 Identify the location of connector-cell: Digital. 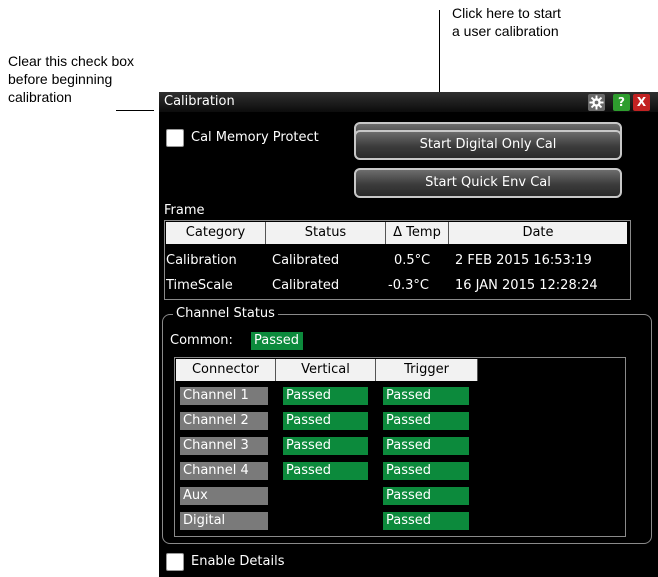
(224, 521).